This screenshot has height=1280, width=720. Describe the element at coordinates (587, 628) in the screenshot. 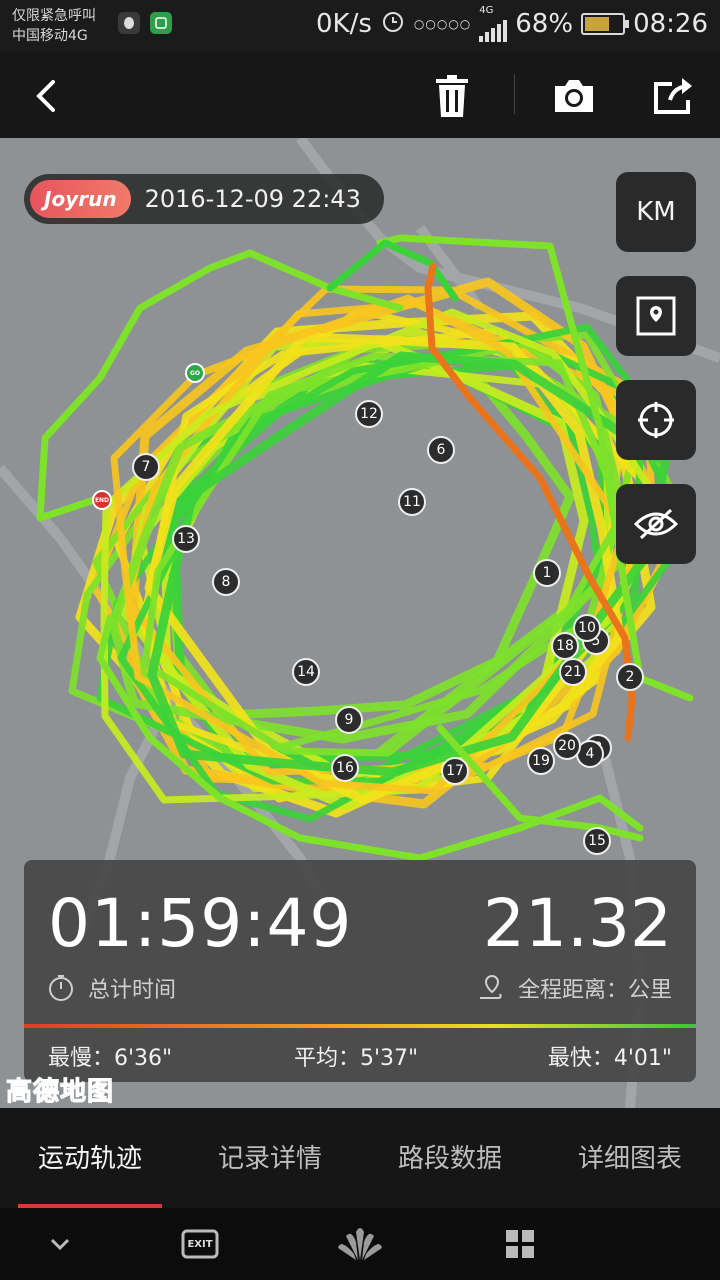

I see `km-marker: 10` at that location.